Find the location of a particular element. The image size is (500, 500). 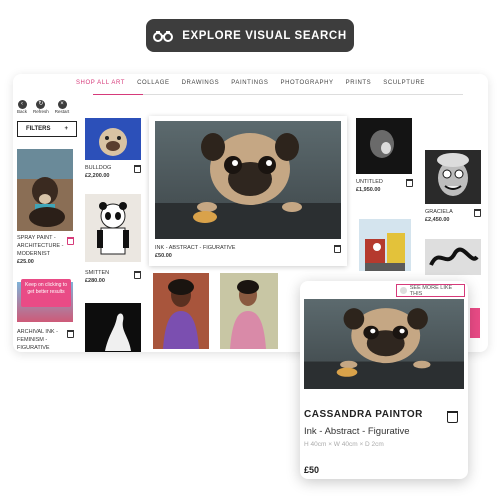

artwork-image-panda is located at coordinates (113, 228).